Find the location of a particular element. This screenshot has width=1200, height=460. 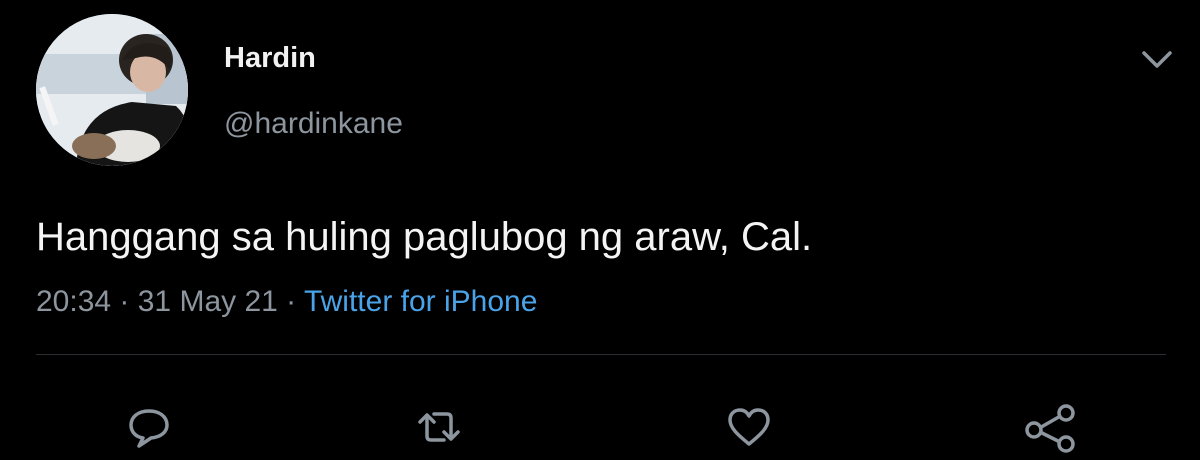

like-button is located at coordinates (749, 427).